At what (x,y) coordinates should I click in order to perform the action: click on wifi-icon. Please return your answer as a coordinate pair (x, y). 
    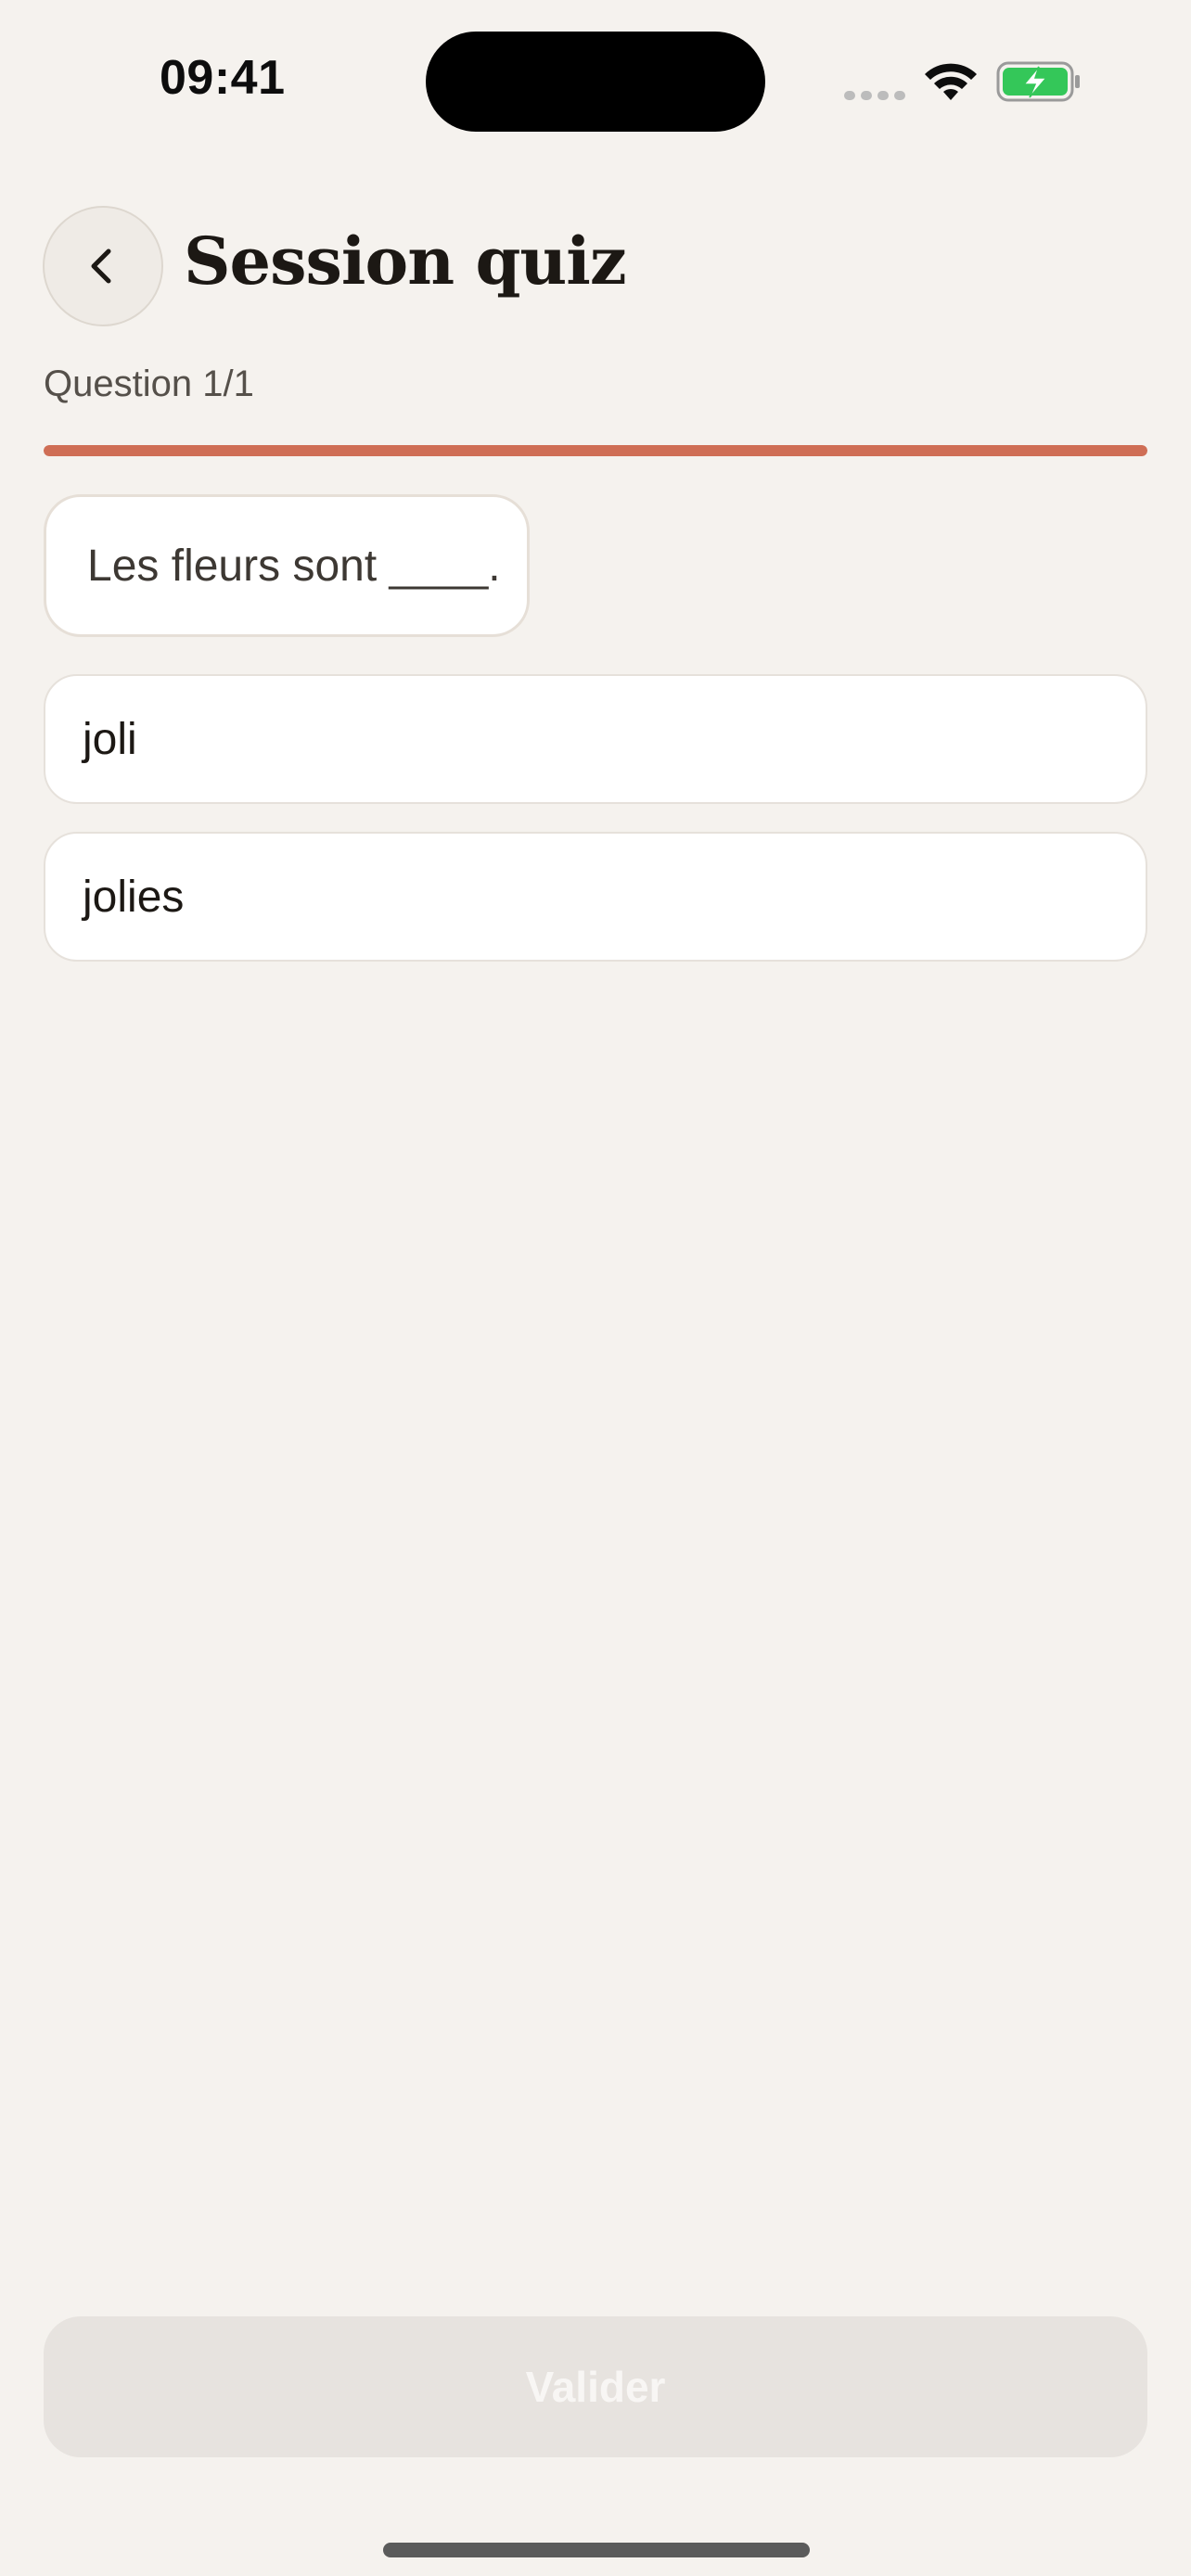
    Looking at the image, I should click on (951, 81).